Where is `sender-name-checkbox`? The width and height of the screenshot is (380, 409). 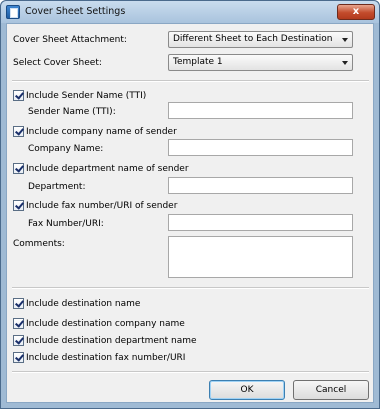 sender-name-checkbox is located at coordinates (18, 95).